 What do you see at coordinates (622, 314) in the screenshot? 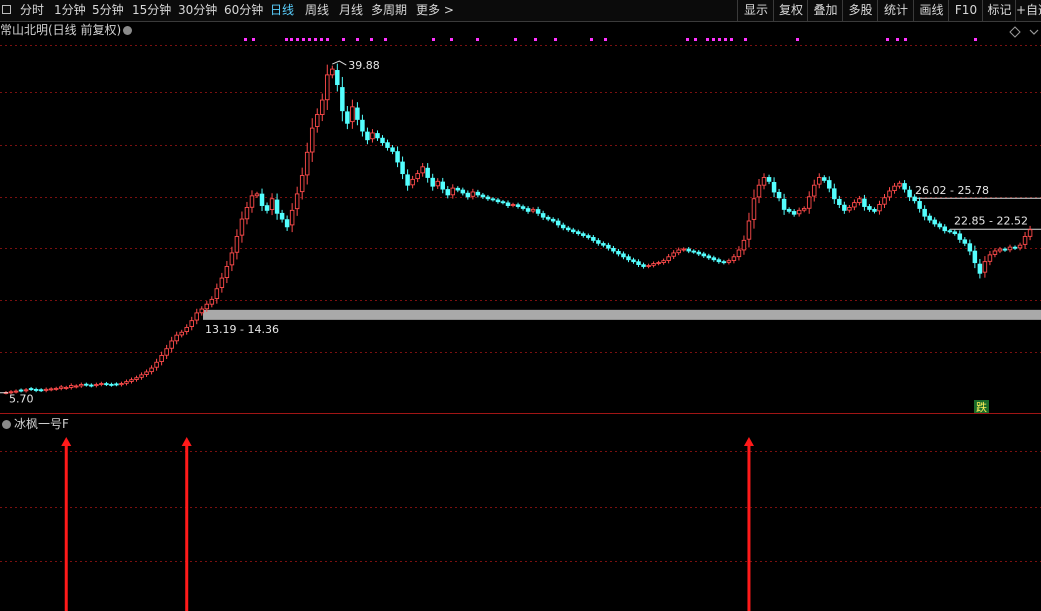
I see `support-zone-bar` at bounding box center [622, 314].